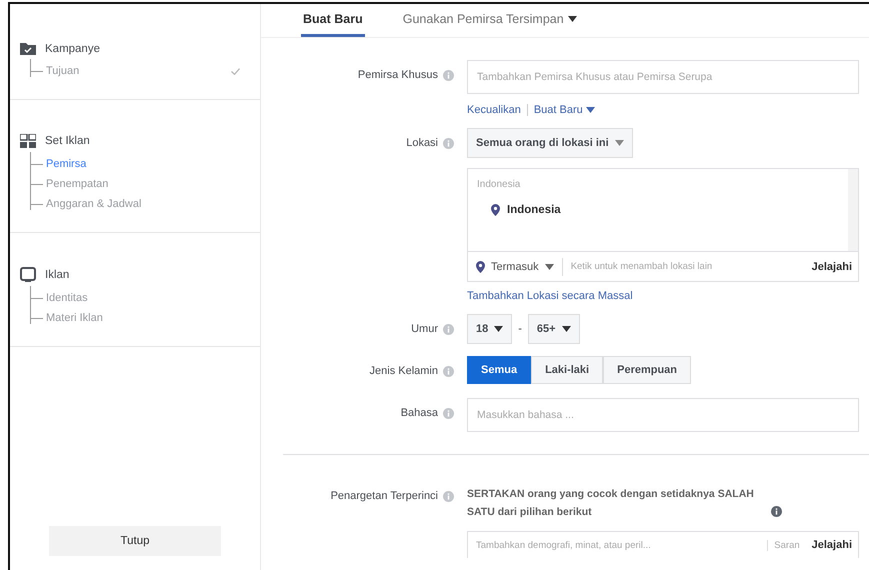  Describe the element at coordinates (57, 274) in the screenshot. I see `section-title: Iklan` at that location.